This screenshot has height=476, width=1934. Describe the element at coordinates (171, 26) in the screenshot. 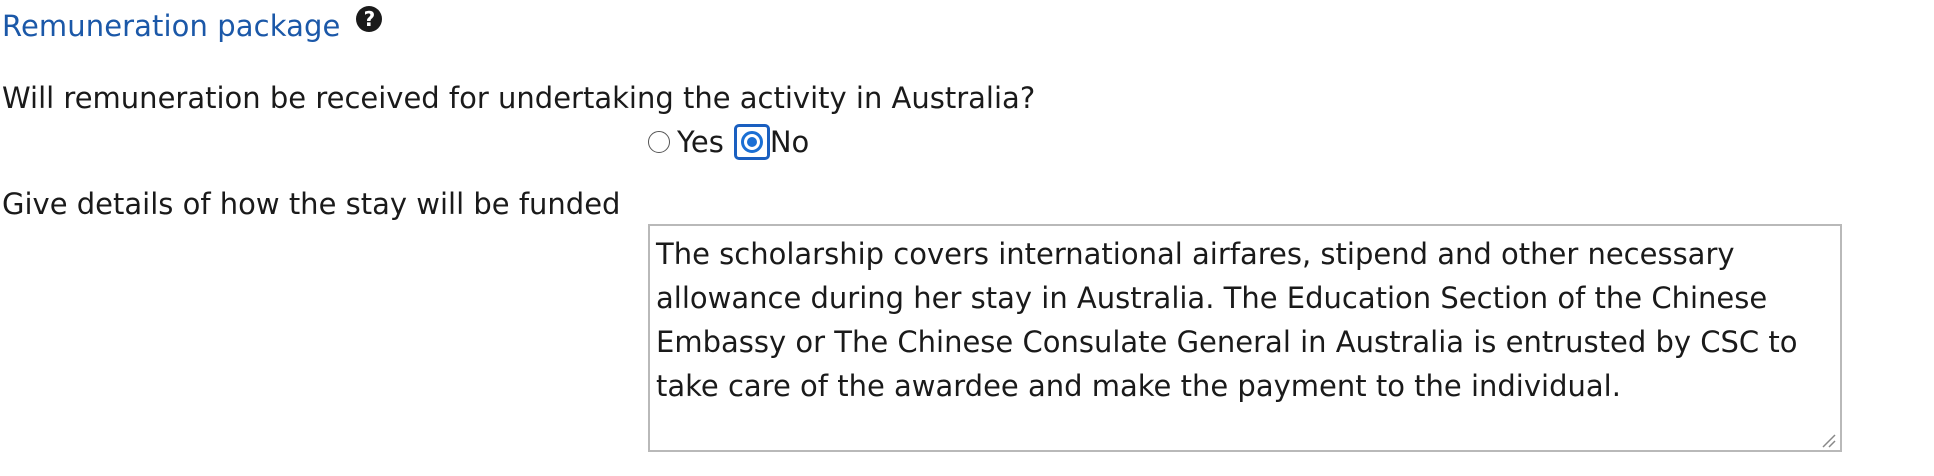

I see `section-title: Remuneration package` at that location.